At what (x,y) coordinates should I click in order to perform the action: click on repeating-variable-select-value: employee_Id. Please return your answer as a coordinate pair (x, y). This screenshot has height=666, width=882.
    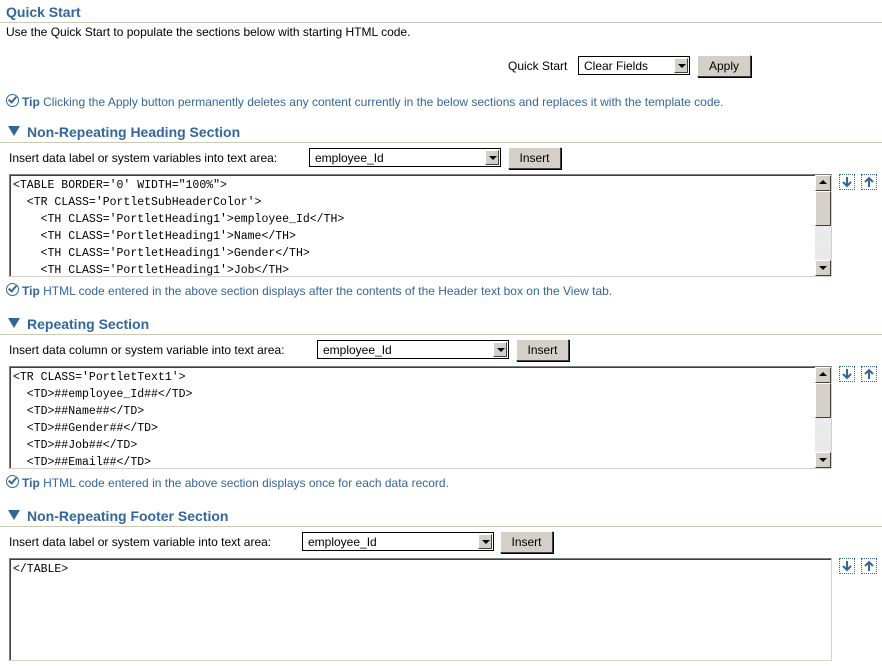
    Looking at the image, I should click on (357, 350).